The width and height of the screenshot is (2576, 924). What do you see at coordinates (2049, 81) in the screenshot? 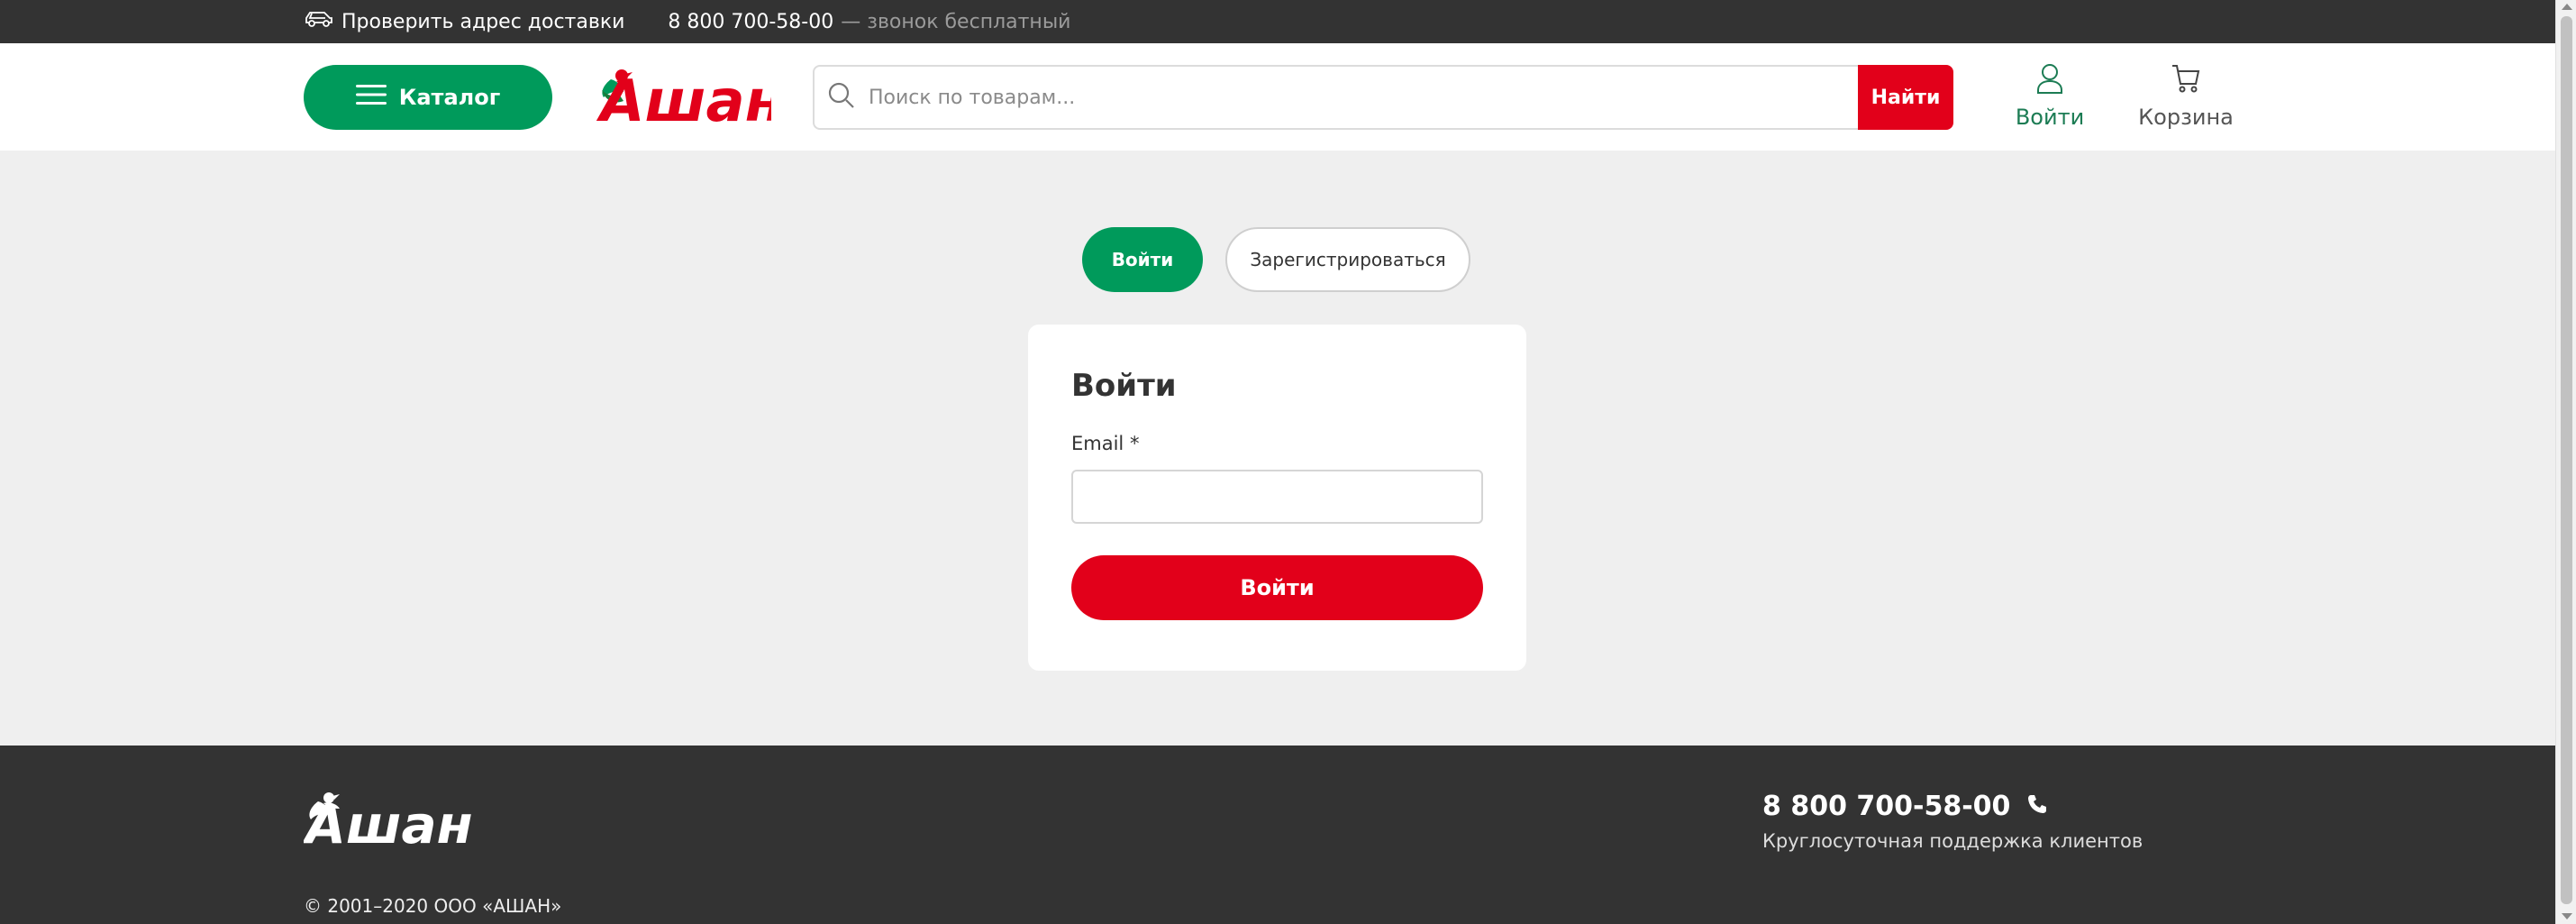
I see `user-icon` at bounding box center [2049, 81].